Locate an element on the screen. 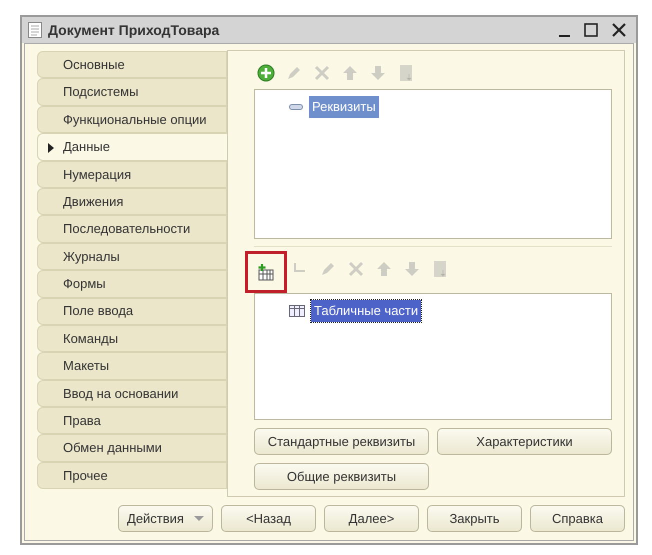  add-table-button is located at coordinates (266, 272).